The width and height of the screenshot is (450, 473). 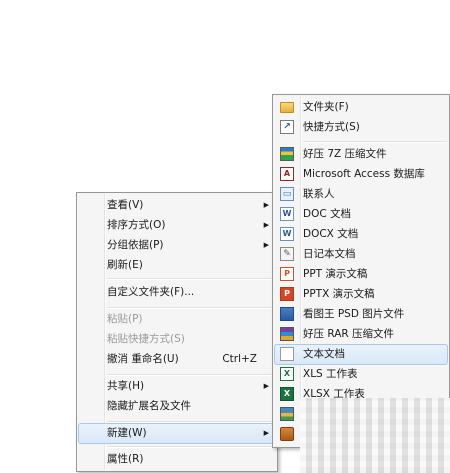 What do you see at coordinates (287, 127) in the screenshot?
I see `shortcut-icon` at bounding box center [287, 127].